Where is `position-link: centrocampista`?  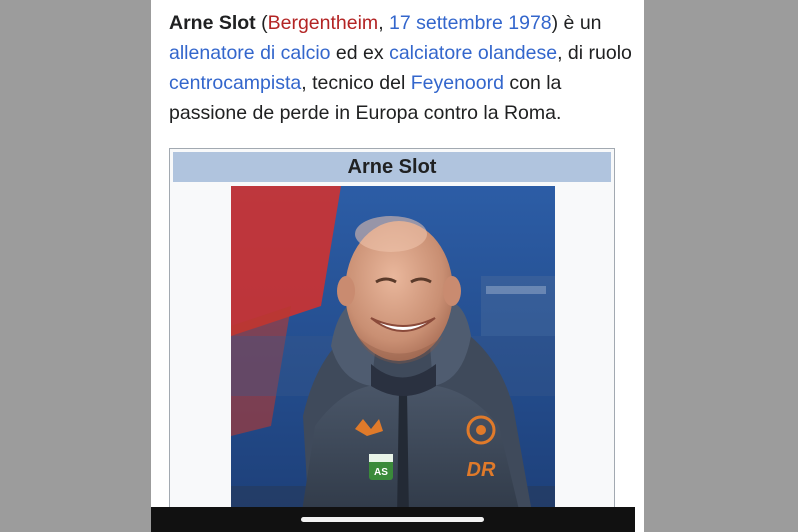 position-link: centrocampista is located at coordinates (235, 83).